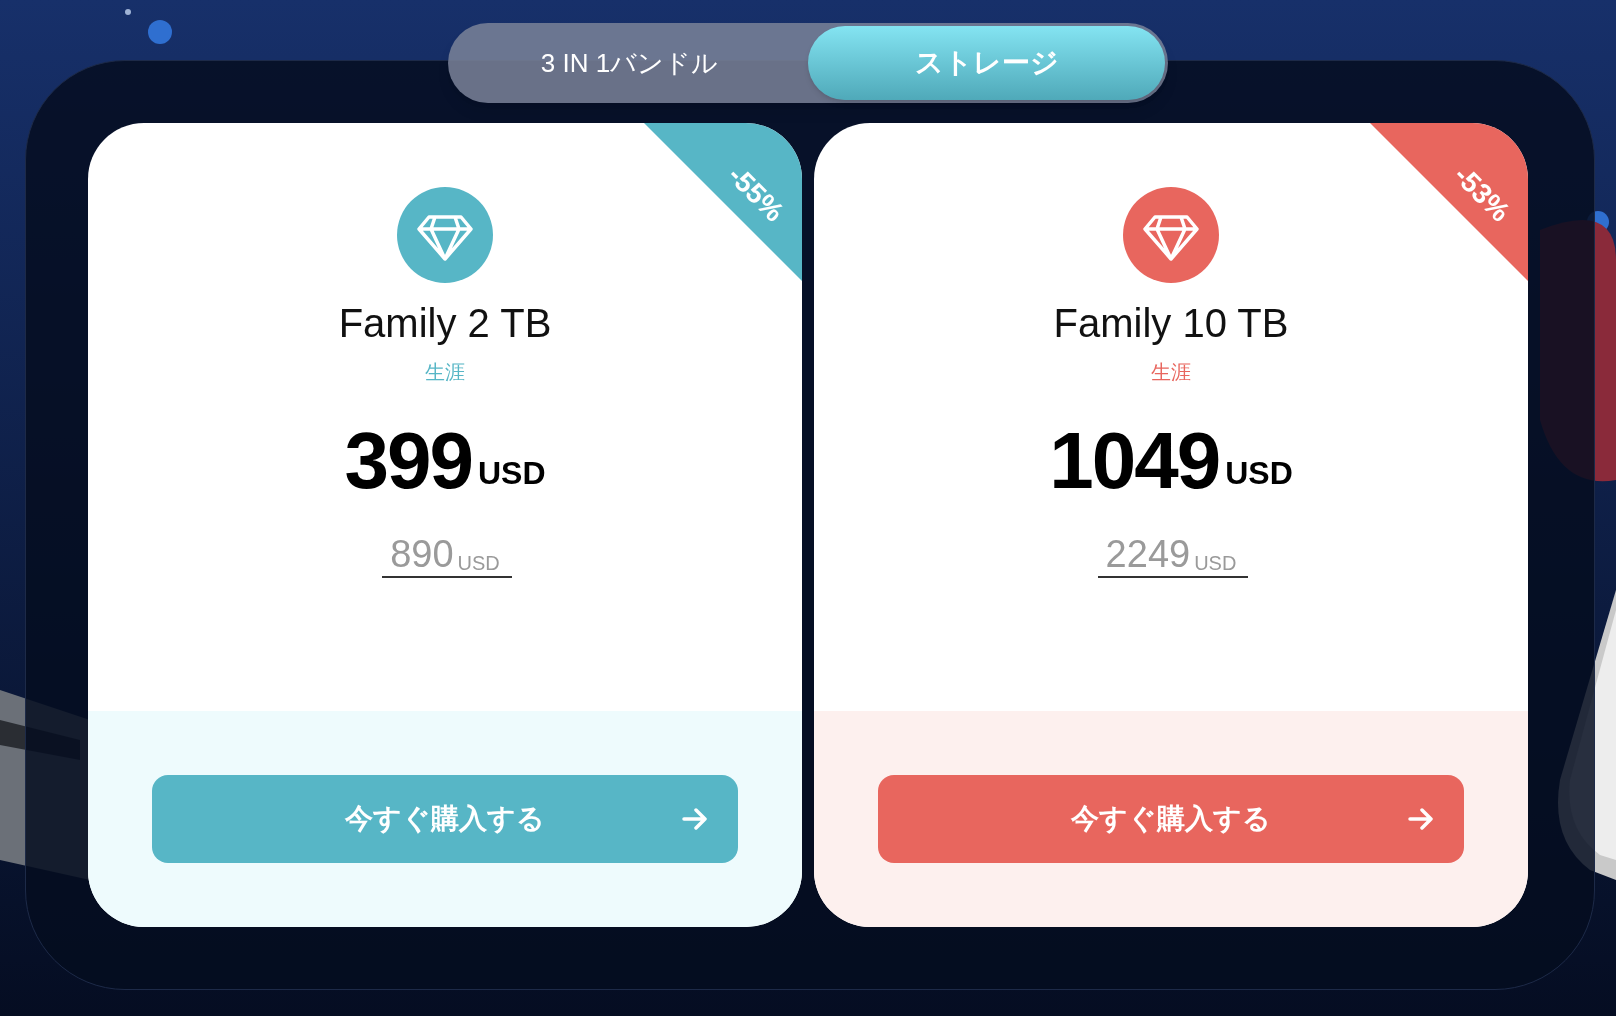 This screenshot has height=1016, width=1616. I want to click on price: 1049, so click(1134, 461).